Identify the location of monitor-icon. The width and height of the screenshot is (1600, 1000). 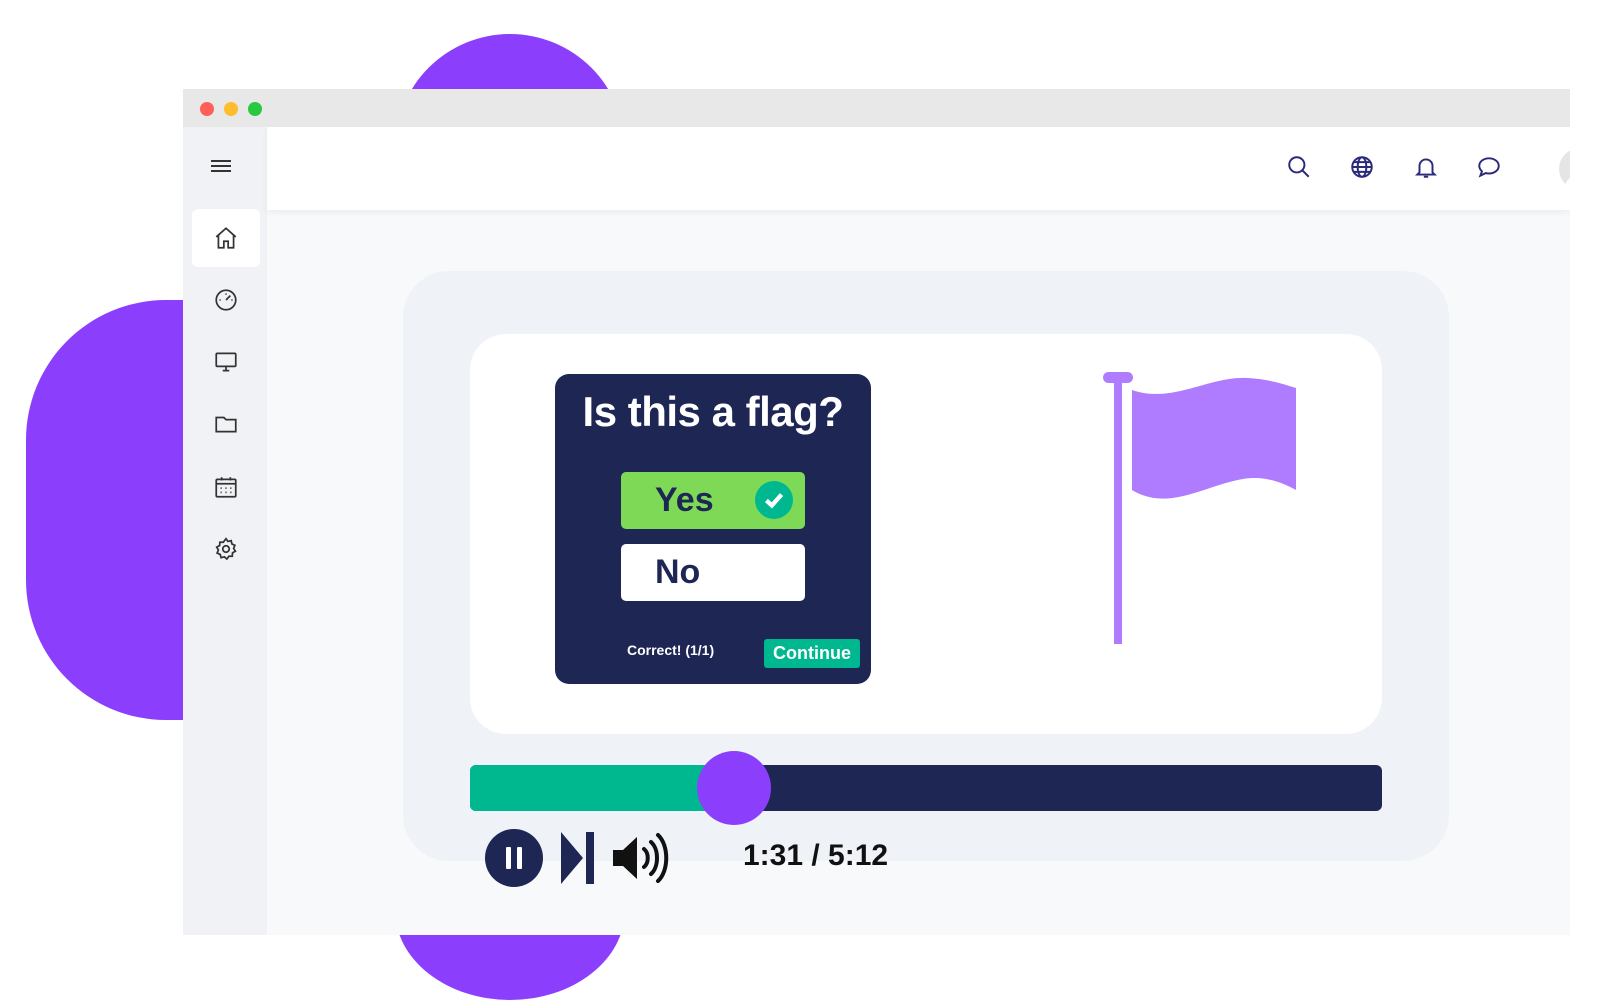
(226, 362).